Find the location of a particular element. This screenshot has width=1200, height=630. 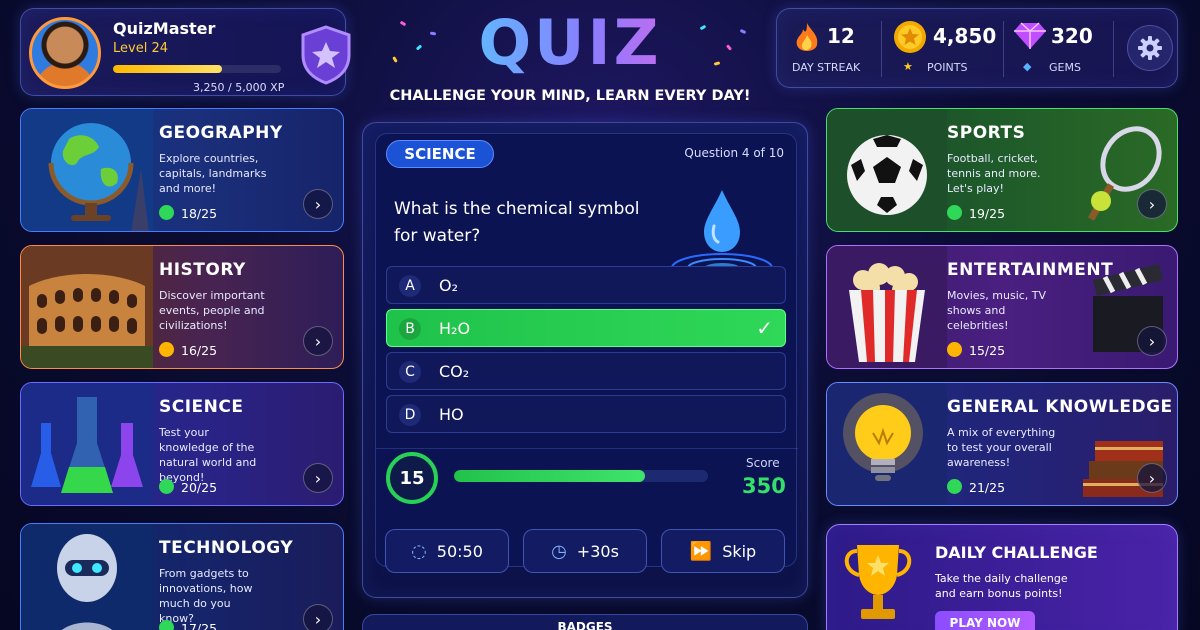

settings-button is located at coordinates (1150, 48).